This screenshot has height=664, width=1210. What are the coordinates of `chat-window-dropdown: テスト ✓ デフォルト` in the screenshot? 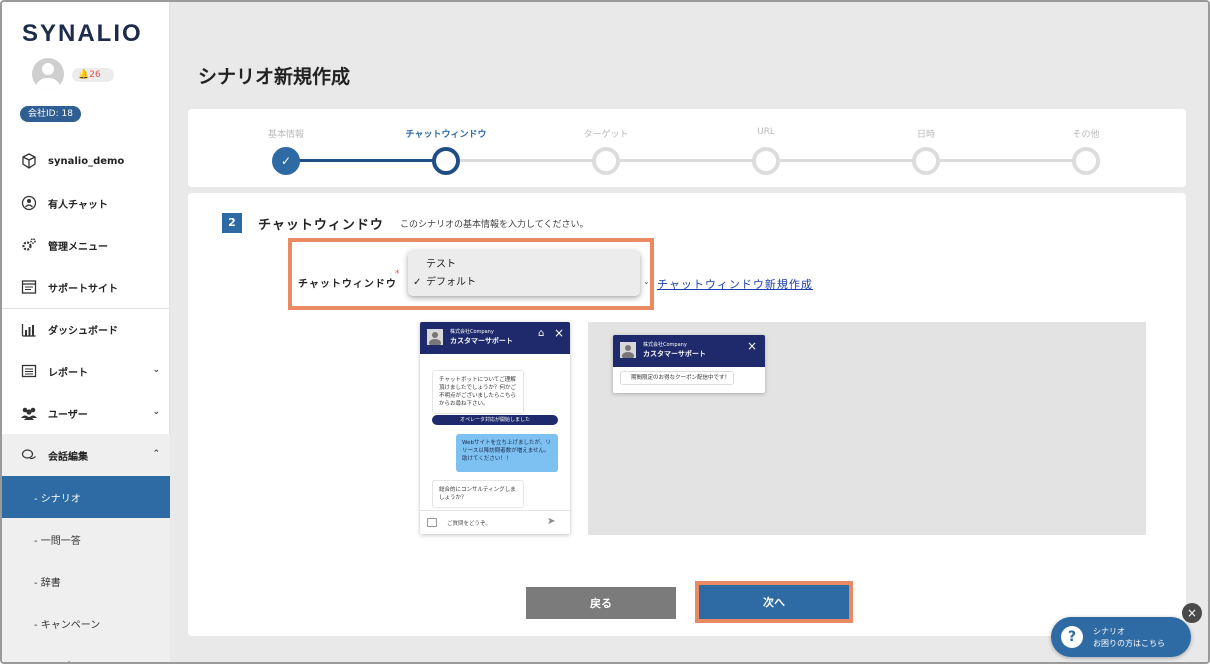 It's located at (524, 273).